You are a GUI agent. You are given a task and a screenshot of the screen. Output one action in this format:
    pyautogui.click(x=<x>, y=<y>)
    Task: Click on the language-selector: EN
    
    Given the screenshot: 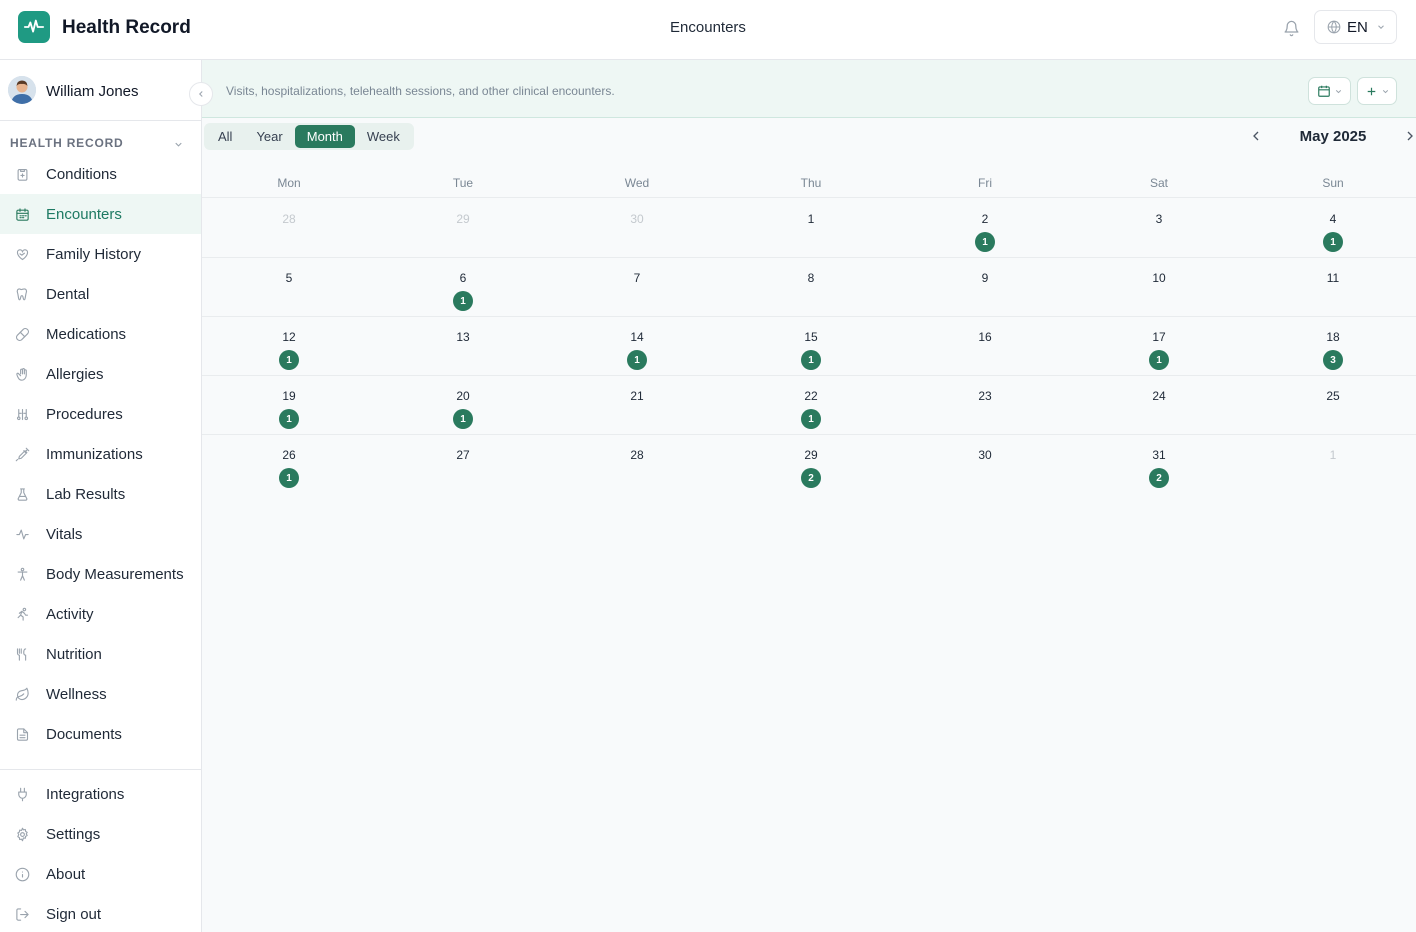 What is the action you would take?
    pyautogui.click(x=1355, y=27)
    